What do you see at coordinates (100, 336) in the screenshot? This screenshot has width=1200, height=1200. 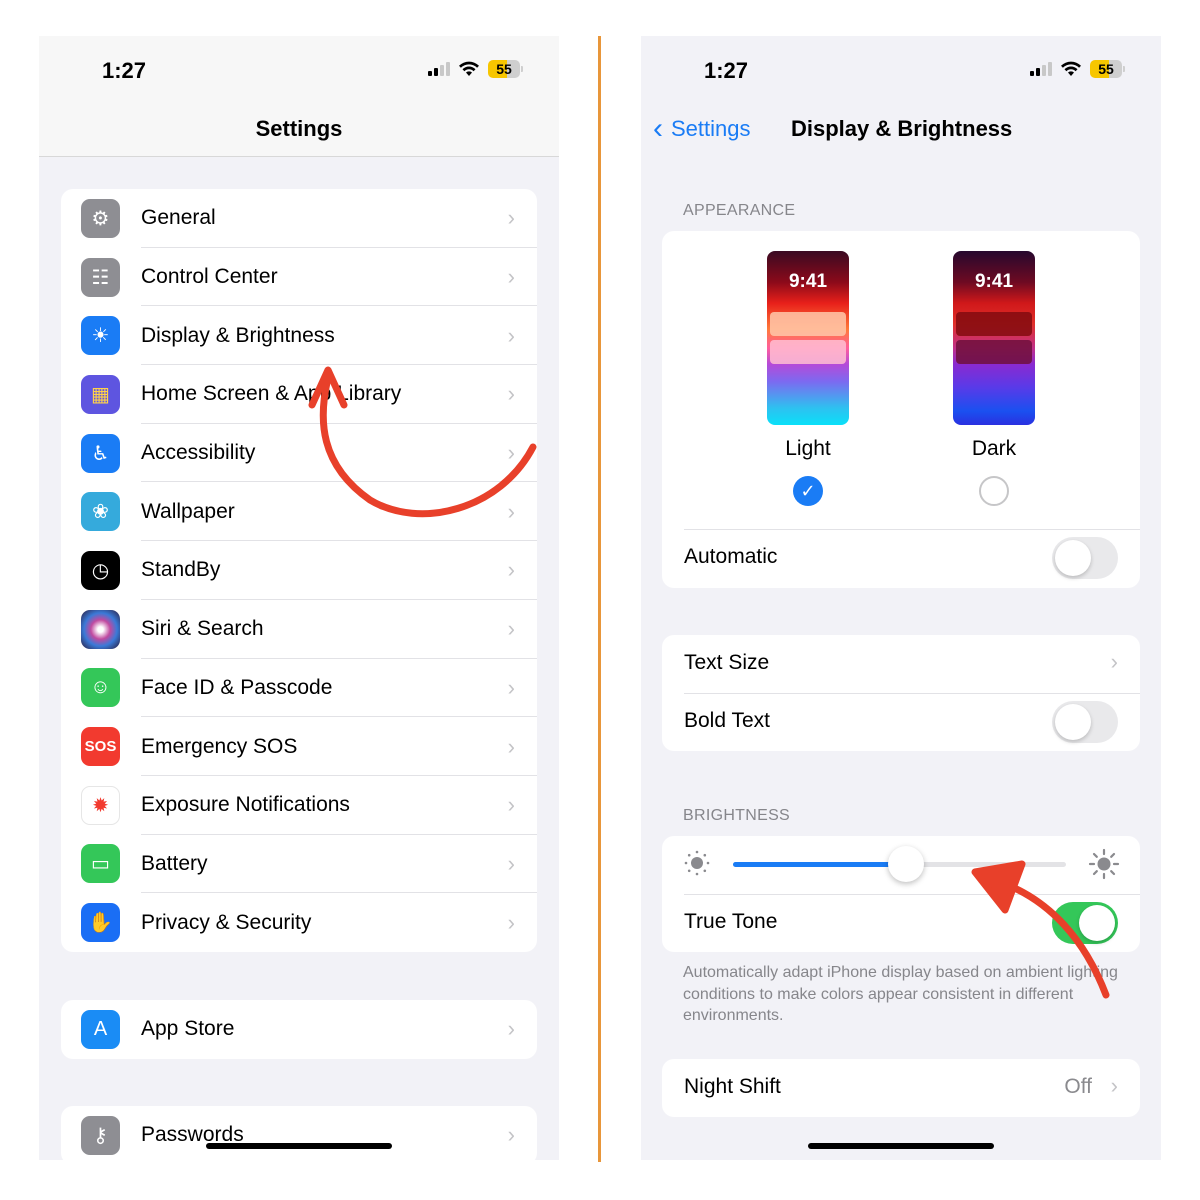 I see `sun-icon: ☀` at bounding box center [100, 336].